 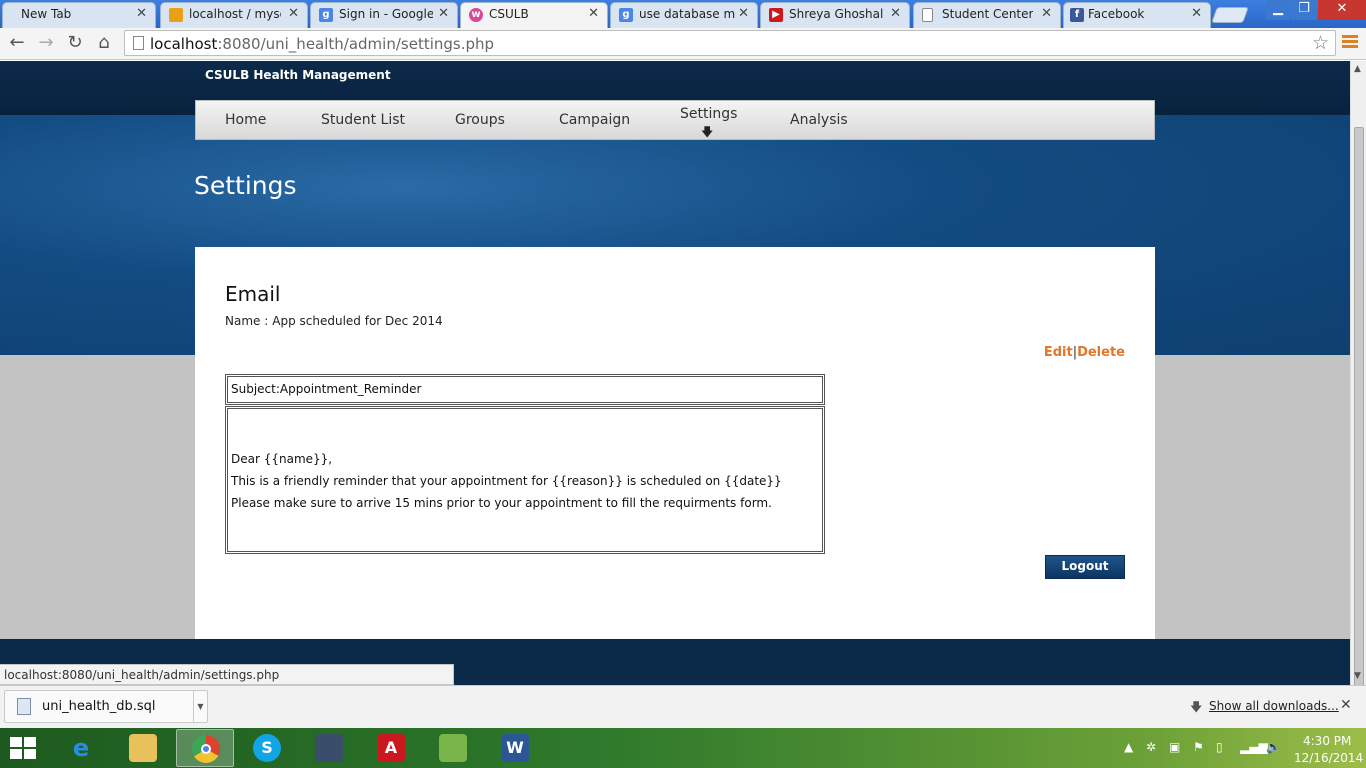 I want to click on nav-campaign: Campaign, so click(x=594, y=120).